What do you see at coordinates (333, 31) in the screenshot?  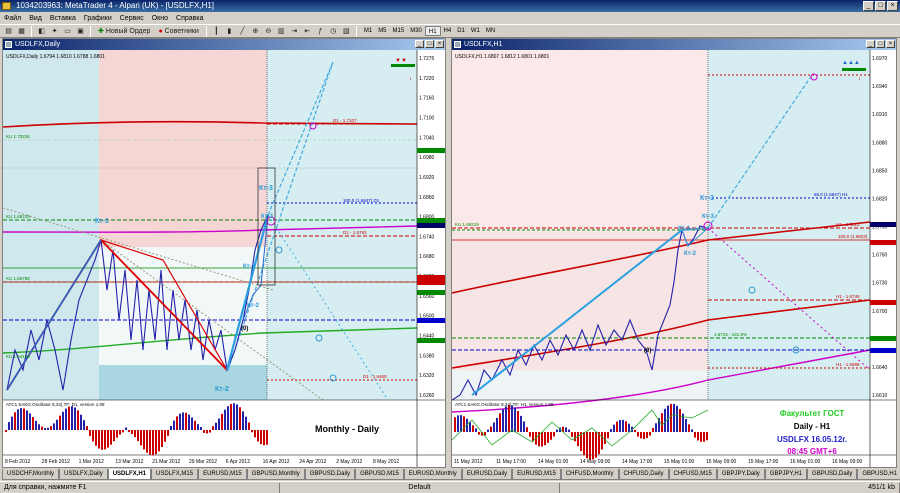 I see `periods-icon: ◷` at bounding box center [333, 31].